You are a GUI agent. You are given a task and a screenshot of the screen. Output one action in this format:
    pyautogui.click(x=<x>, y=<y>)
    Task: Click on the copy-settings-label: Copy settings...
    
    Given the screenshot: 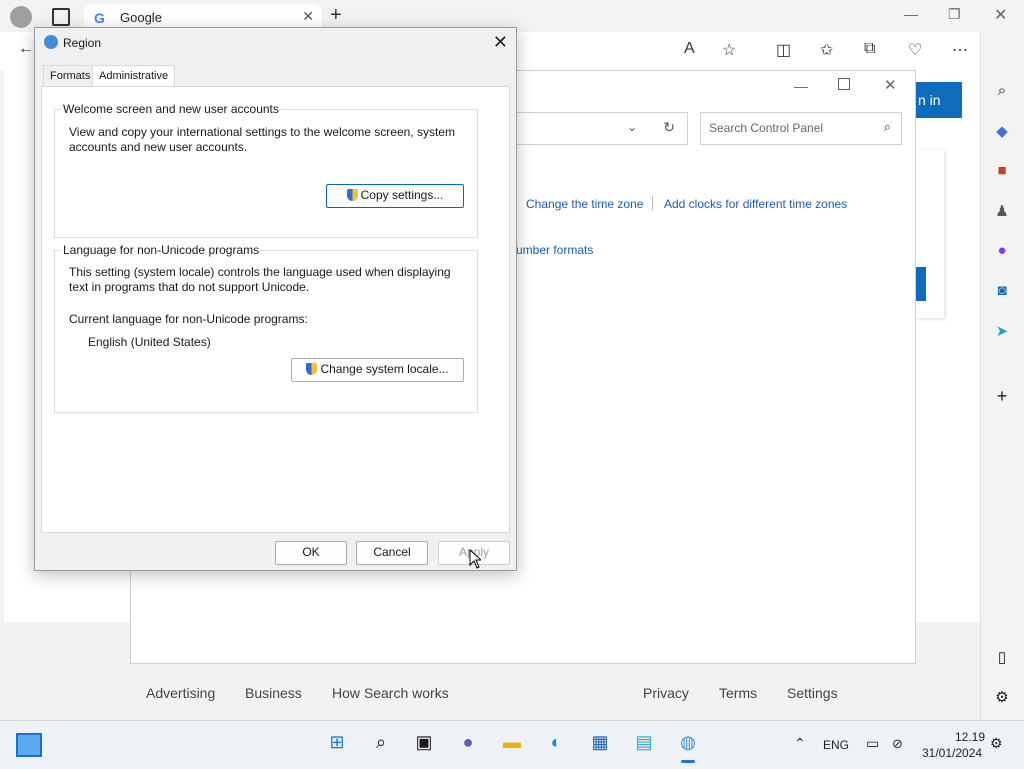 What is the action you would take?
    pyautogui.click(x=402, y=195)
    